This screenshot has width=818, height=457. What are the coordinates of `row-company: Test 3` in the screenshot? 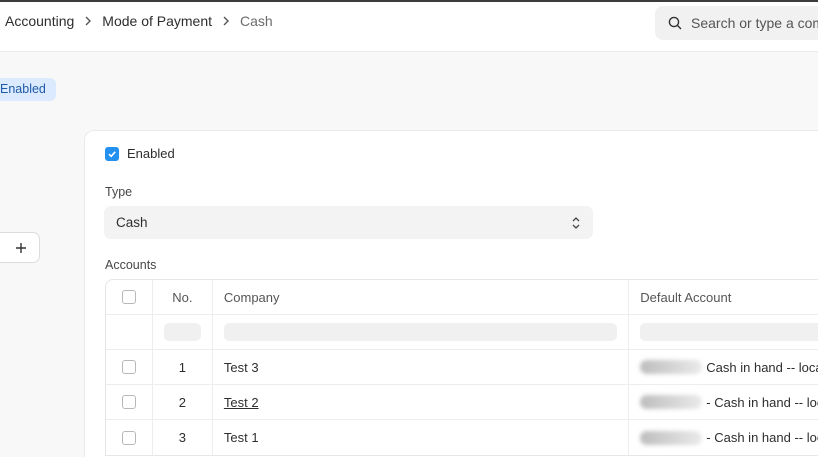 It's located at (421, 367).